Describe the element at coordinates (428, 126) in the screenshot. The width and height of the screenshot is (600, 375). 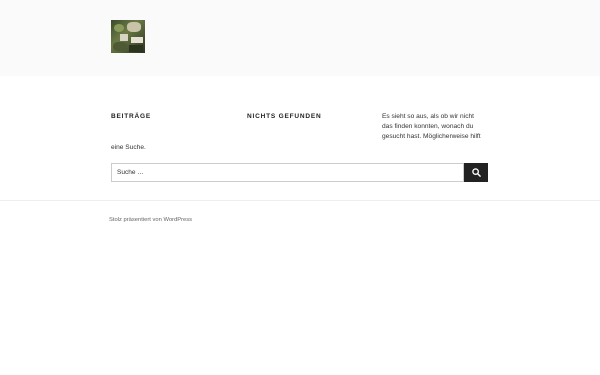
I see `description-line: das finden konnten, wonach du` at that location.